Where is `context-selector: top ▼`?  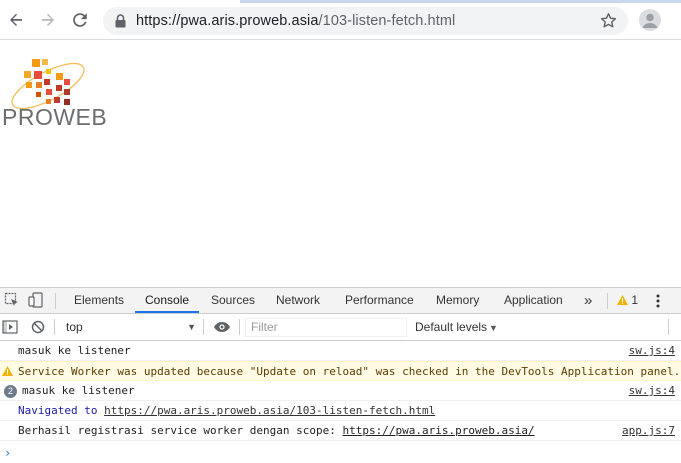 context-selector: top ▼ is located at coordinates (128, 327).